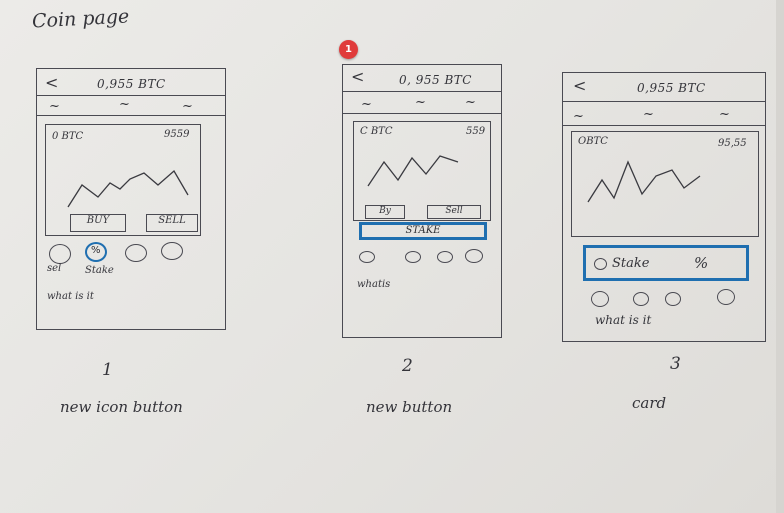 This screenshot has height=513, width=784. What do you see at coordinates (60, 254) in the screenshot?
I see `sell-icon` at bounding box center [60, 254].